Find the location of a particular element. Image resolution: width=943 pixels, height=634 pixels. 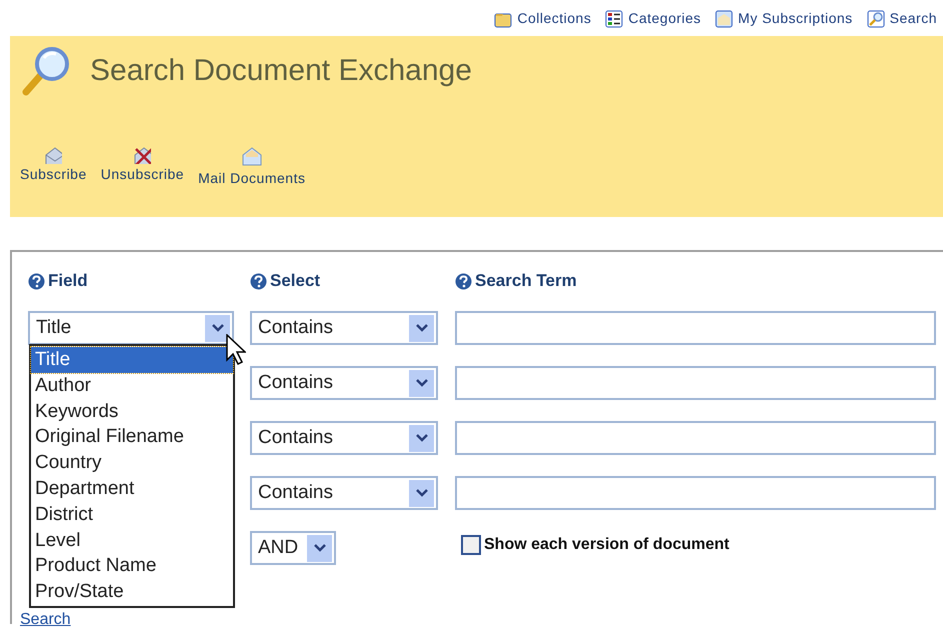

dropdown-option: Keywords is located at coordinates (132, 411).